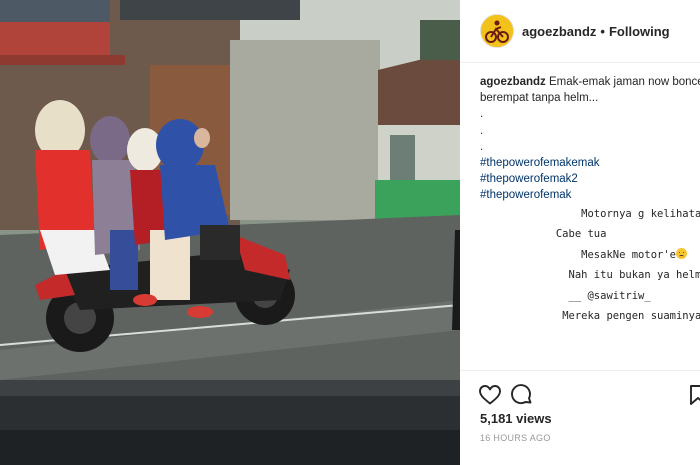 The width and height of the screenshot is (700, 465). Describe the element at coordinates (693, 395) in the screenshot. I see `bookmark-icon` at that location.